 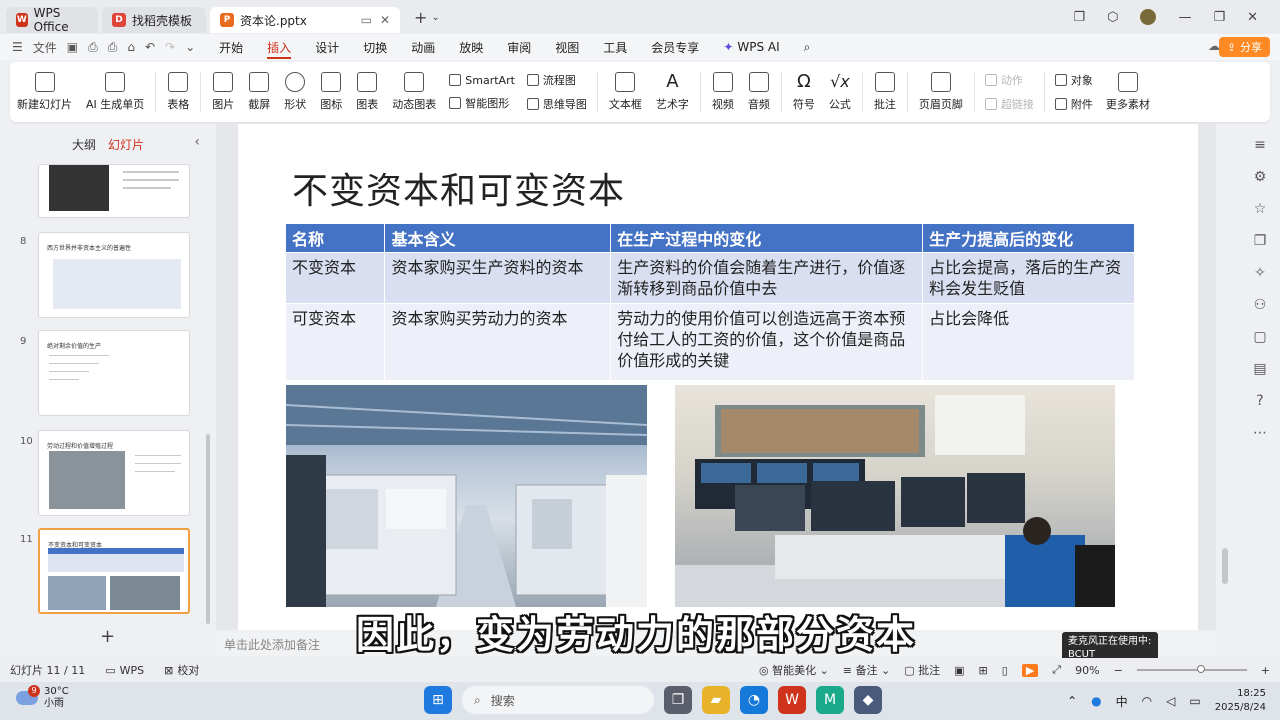 I want to click on tab-list-chevron-icon: ⌄, so click(x=435, y=17).